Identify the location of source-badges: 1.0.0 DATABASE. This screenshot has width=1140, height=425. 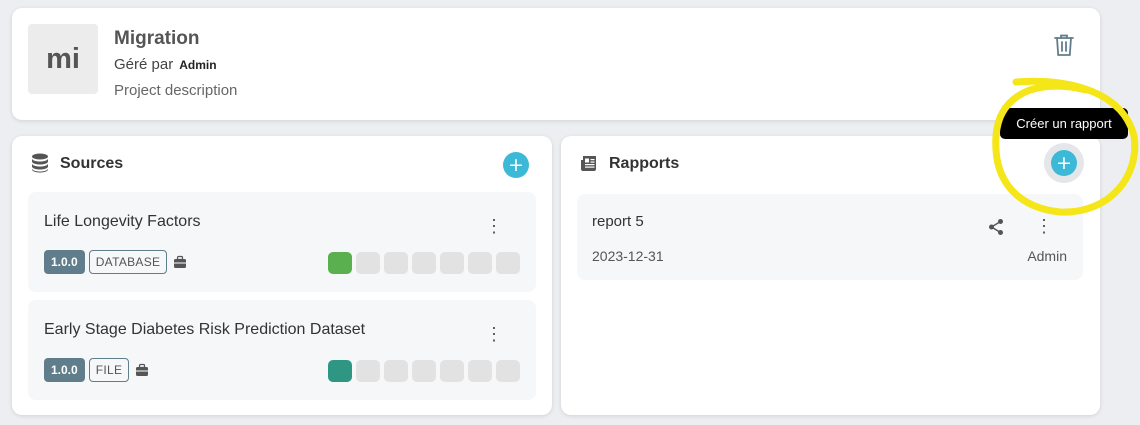
(115, 262).